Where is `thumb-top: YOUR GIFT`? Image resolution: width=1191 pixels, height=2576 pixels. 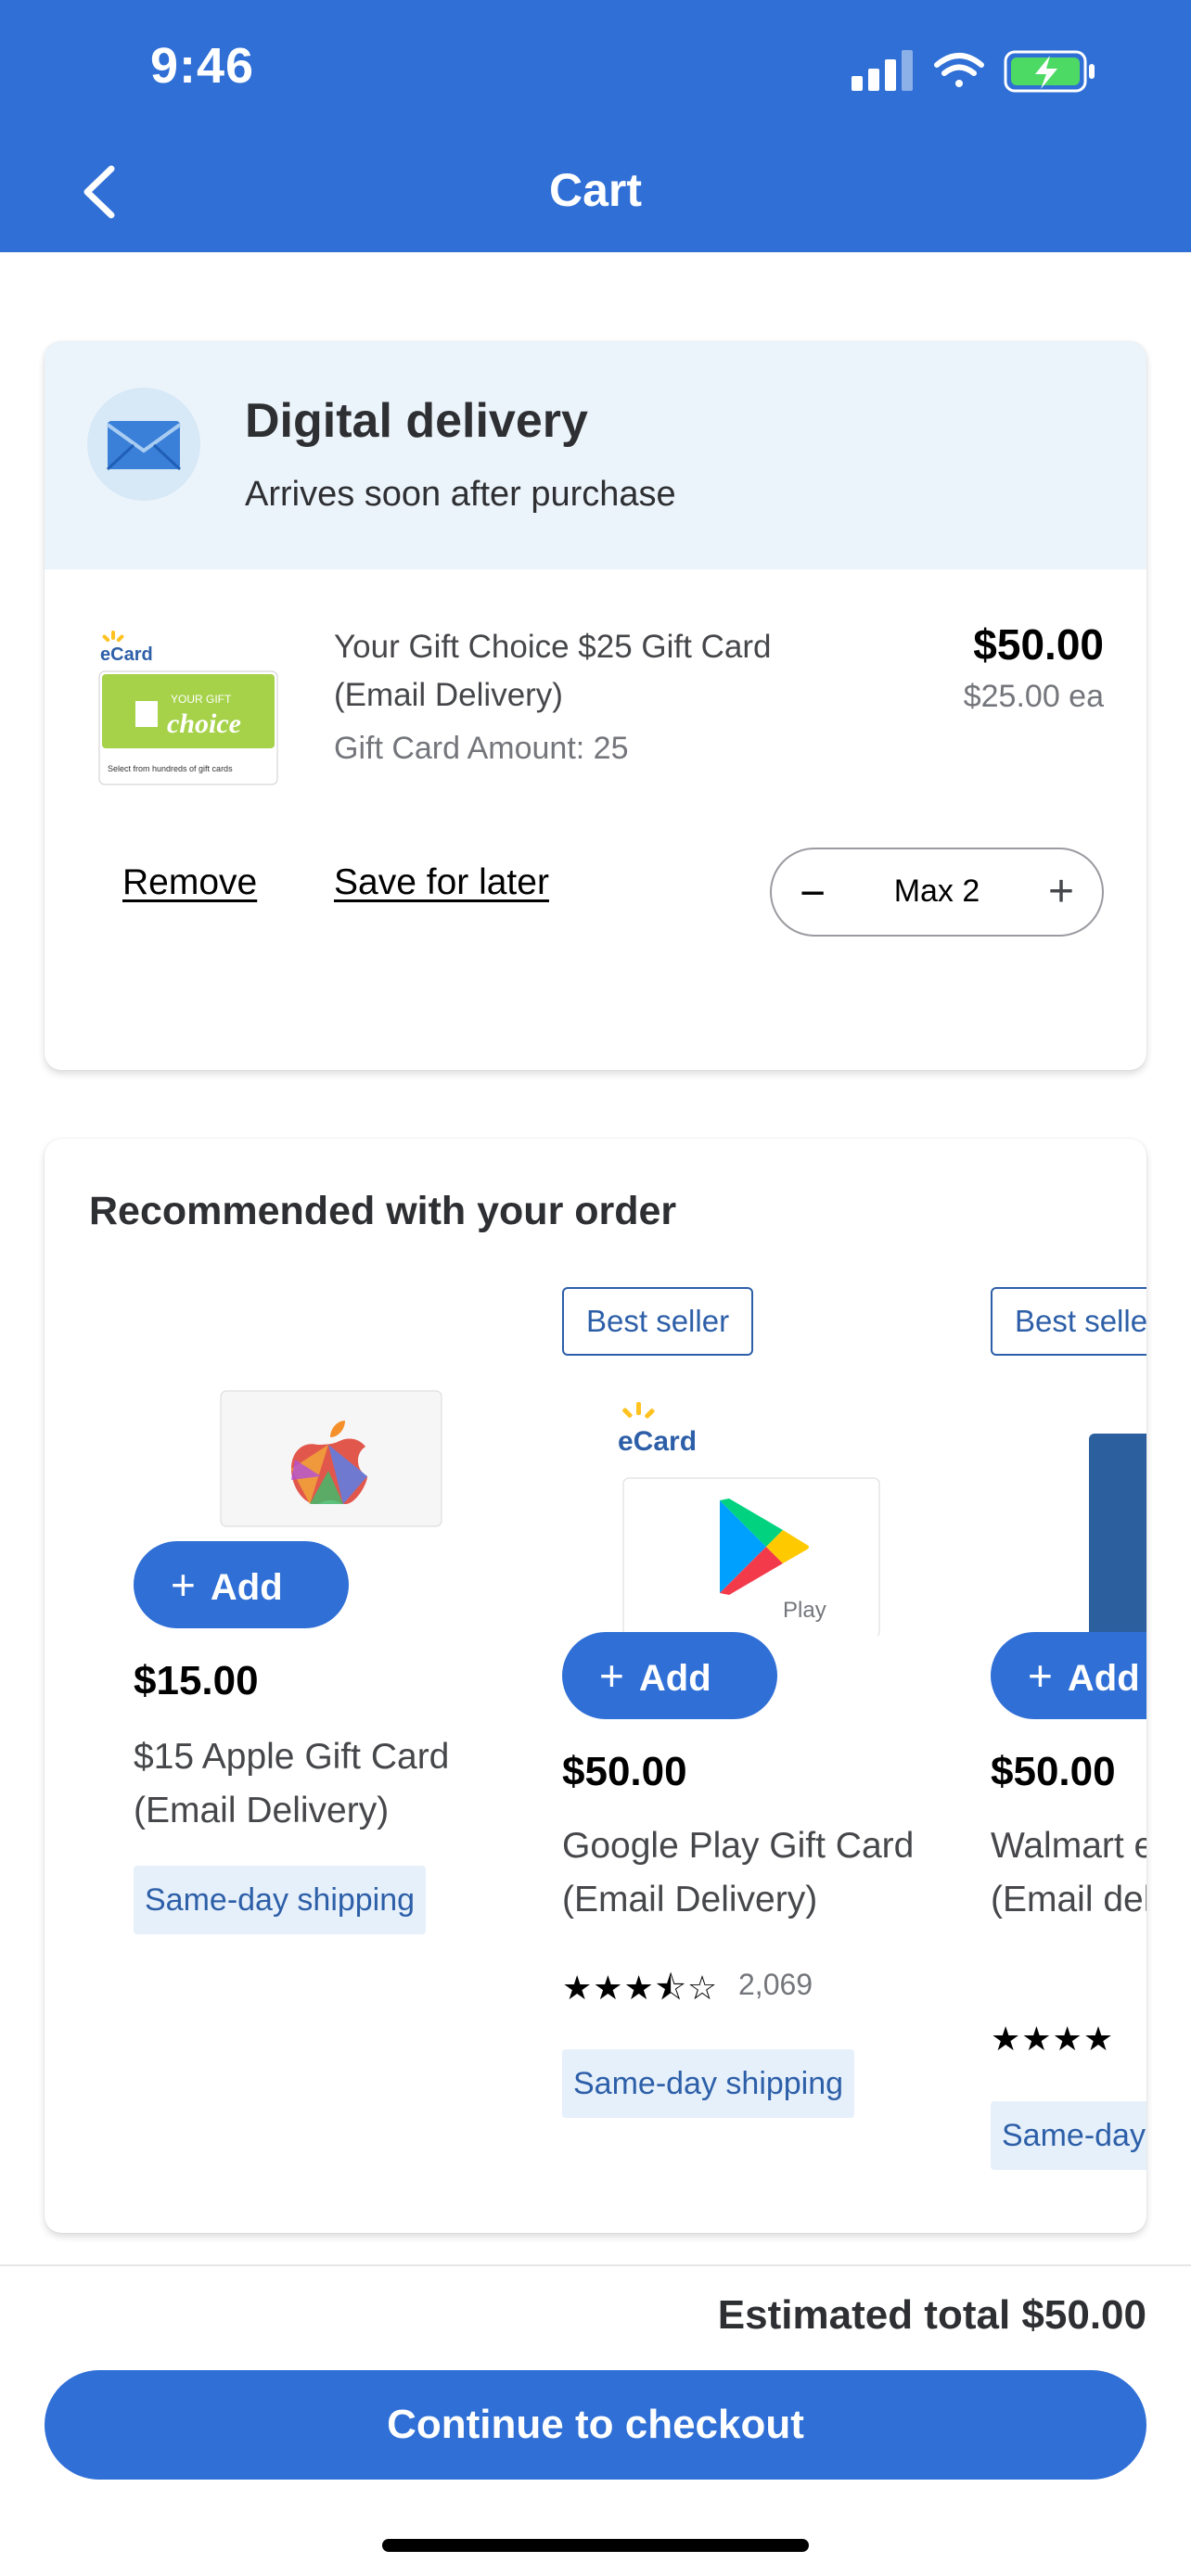 thumb-top: YOUR GIFT is located at coordinates (201, 699).